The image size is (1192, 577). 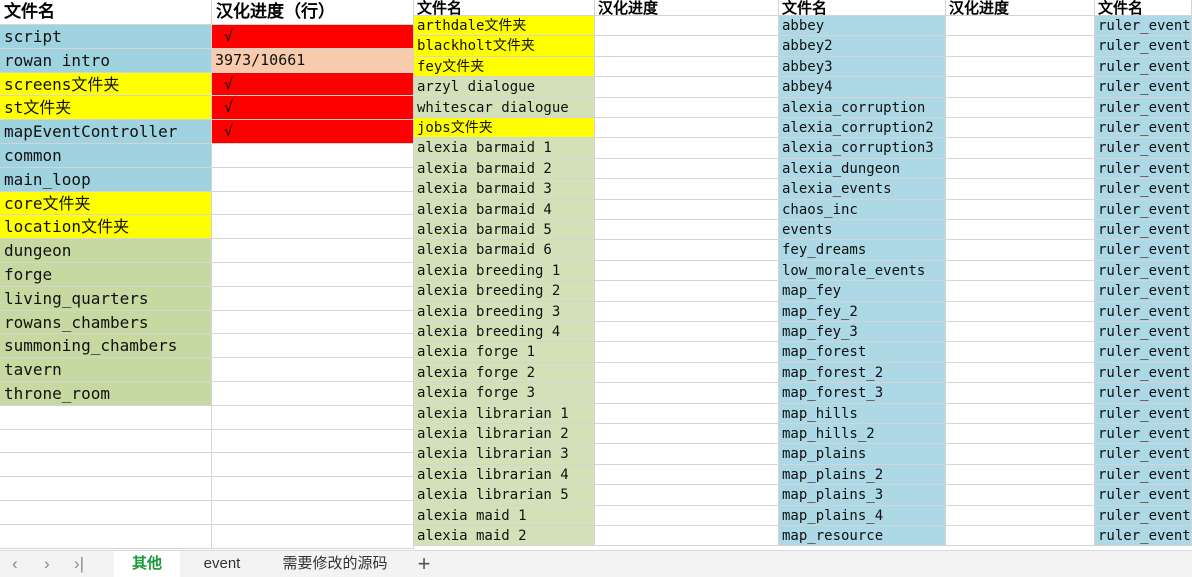 What do you see at coordinates (106, 322) in the screenshot?
I see `table-cell-filename: rowans_chambers` at bounding box center [106, 322].